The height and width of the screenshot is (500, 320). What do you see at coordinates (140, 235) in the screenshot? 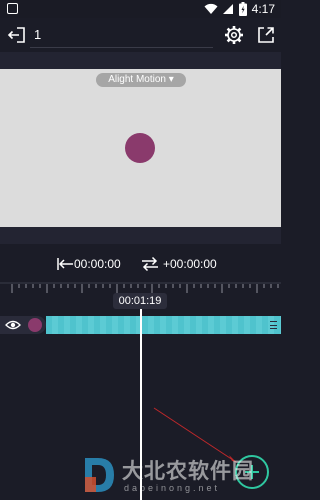
I see `preview-bottom-margin` at bounding box center [140, 235].